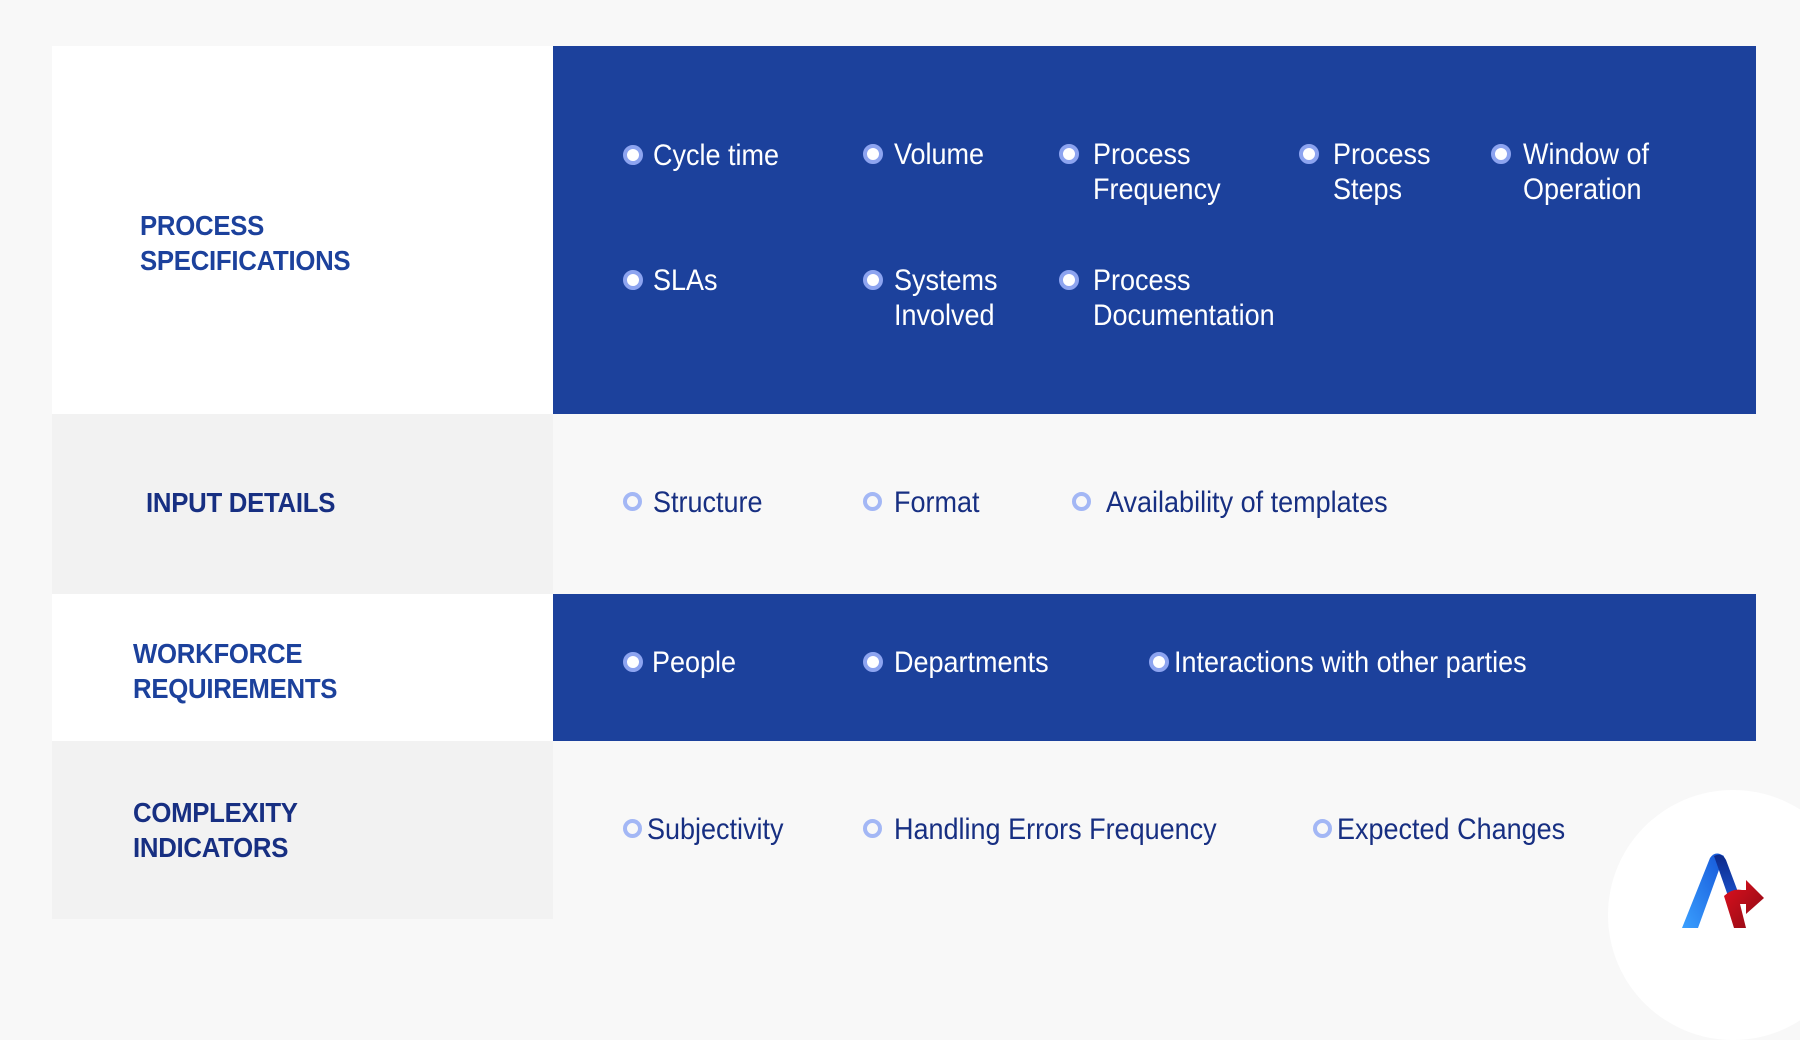 The height and width of the screenshot is (1040, 1800). What do you see at coordinates (218, 653) in the screenshot?
I see `heading-line: WORKFORCE` at bounding box center [218, 653].